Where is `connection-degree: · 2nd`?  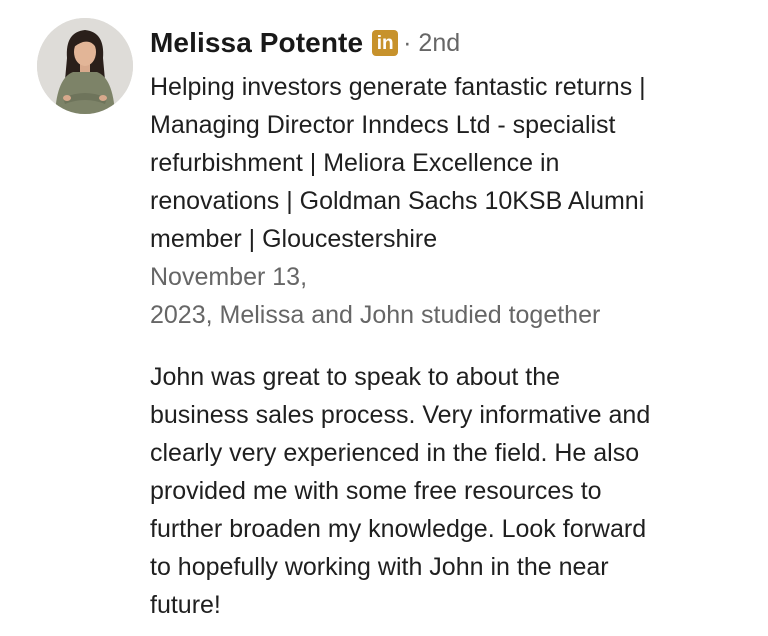 connection-degree: · 2nd is located at coordinates (432, 42).